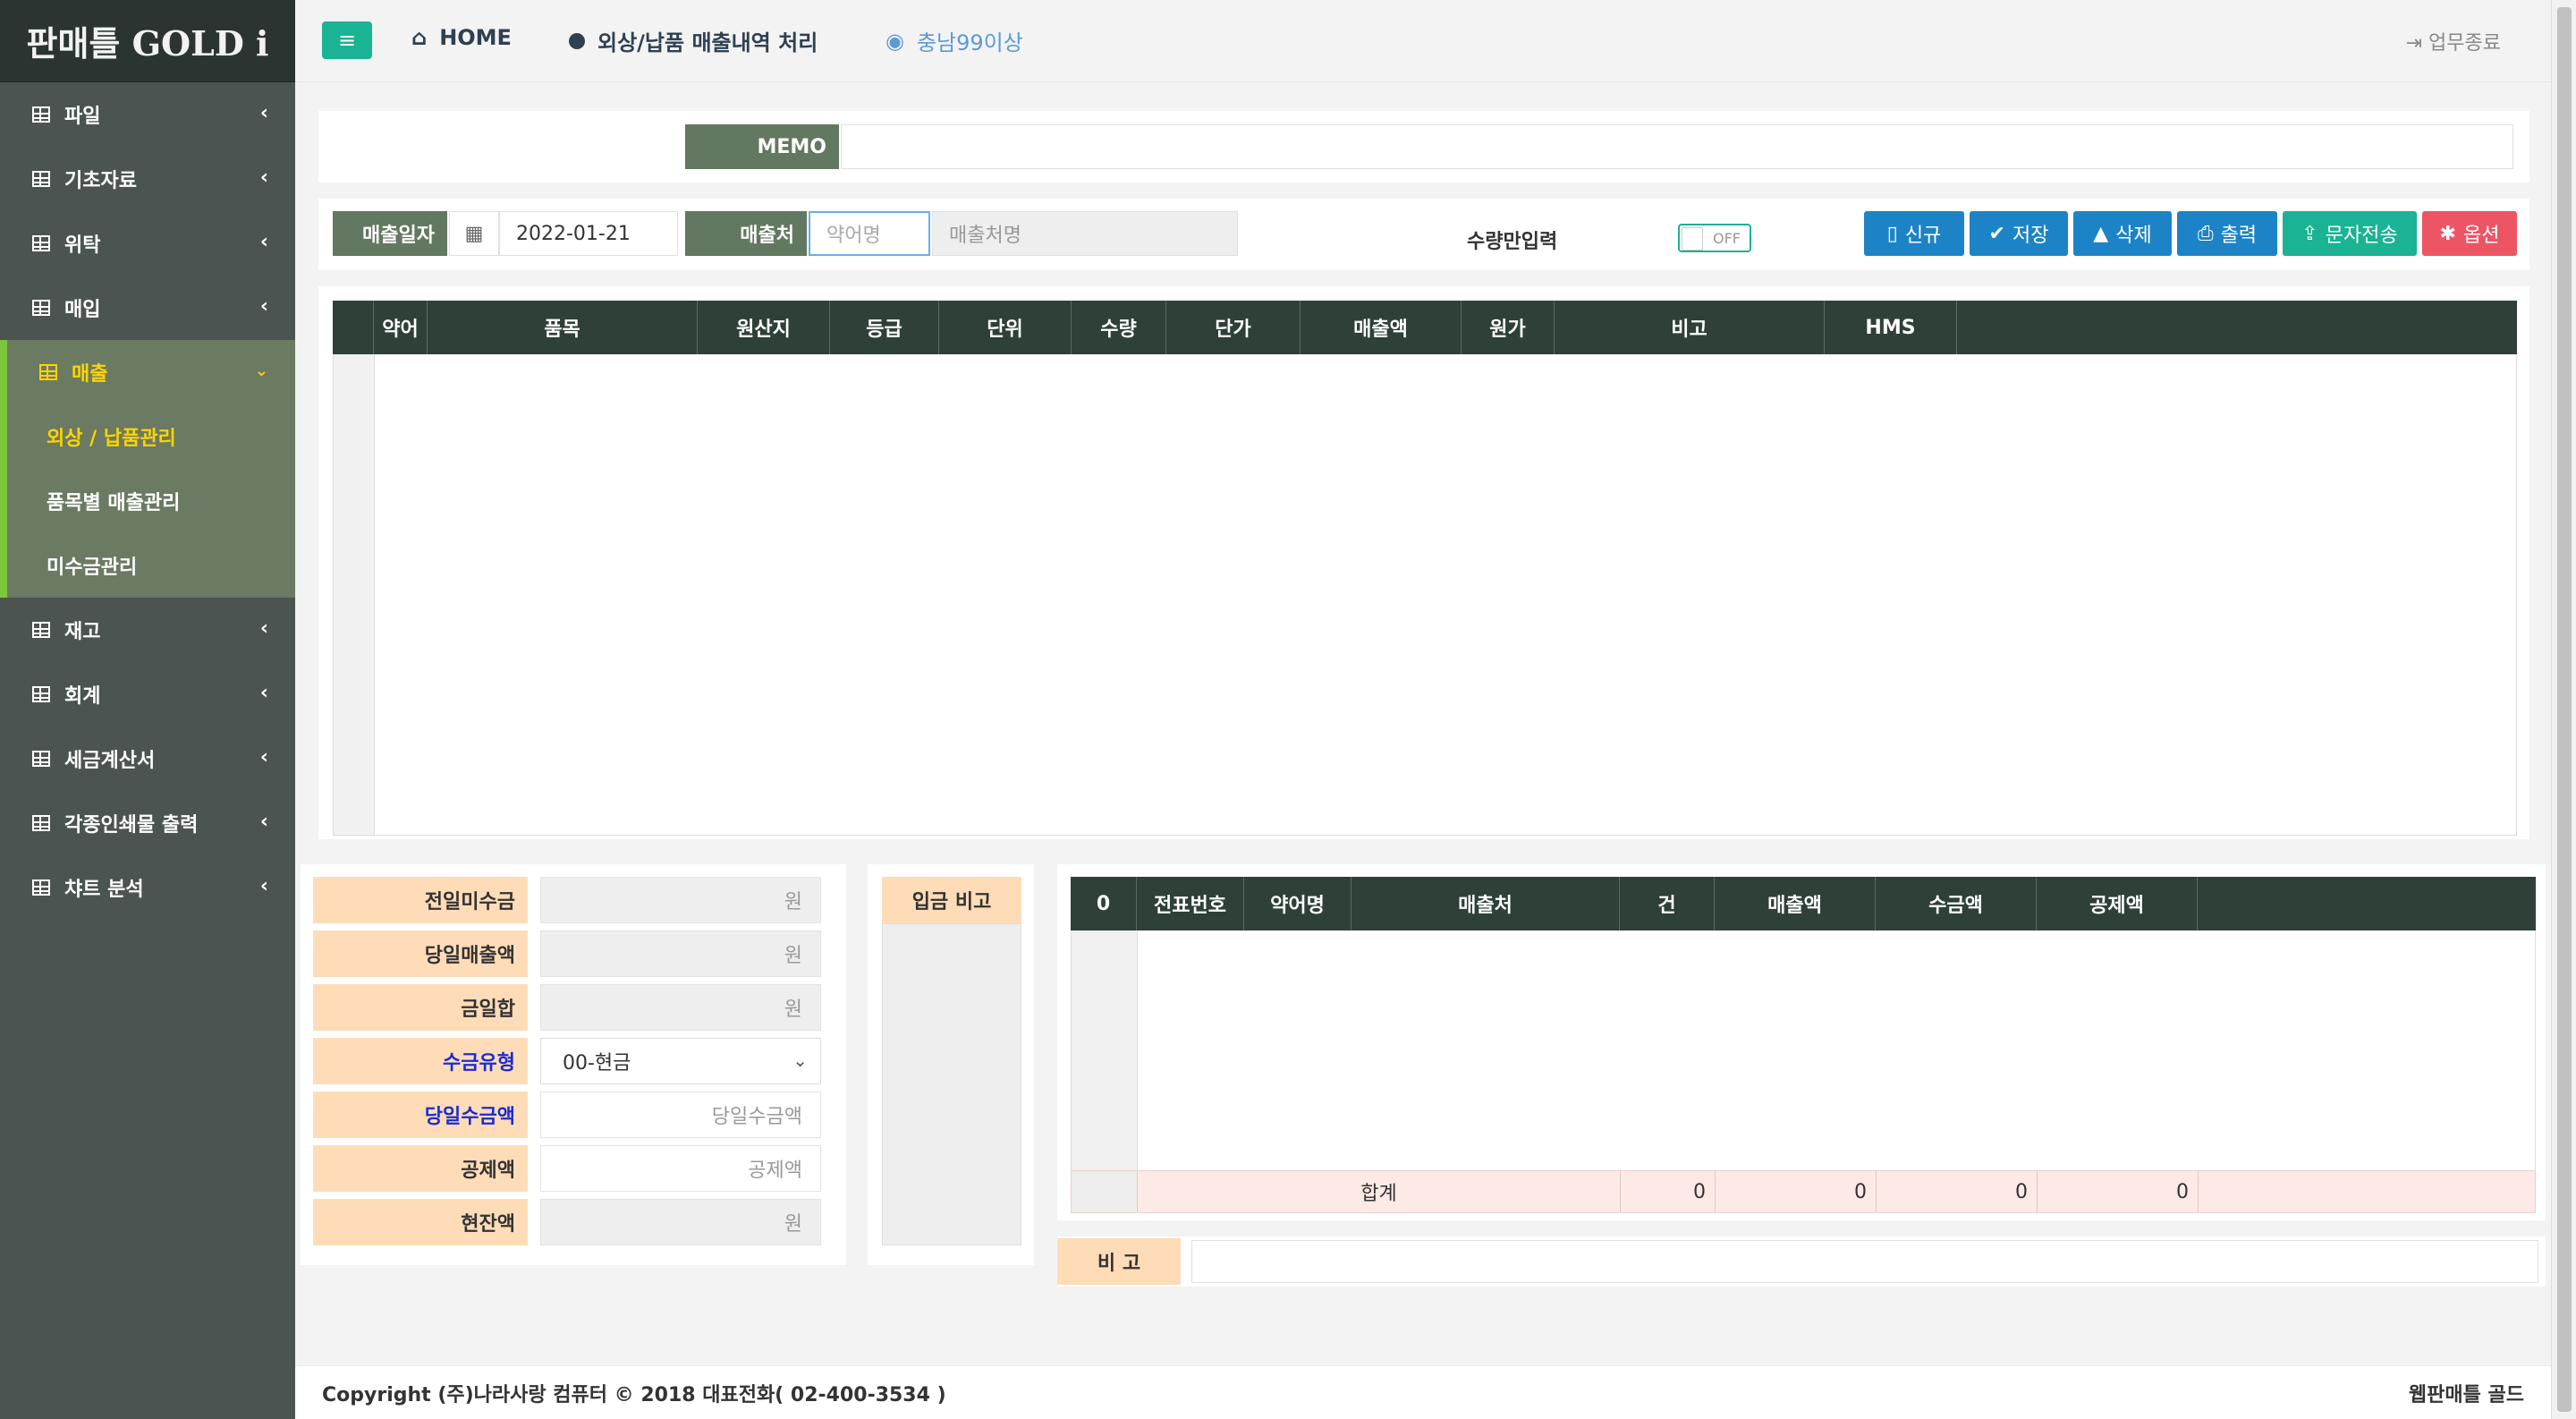  I want to click on items-grid-row-header, so click(354, 594).